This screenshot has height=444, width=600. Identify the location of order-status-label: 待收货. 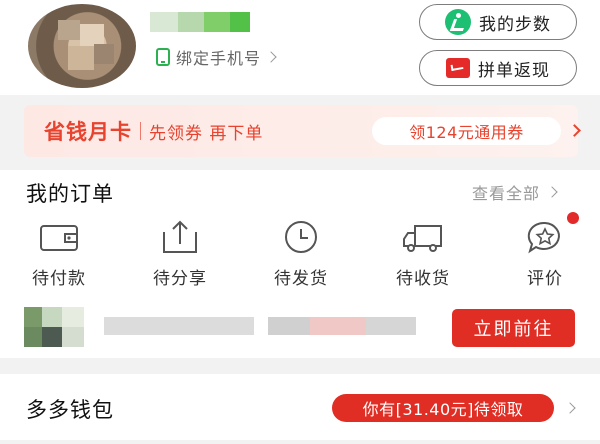
(423, 279).